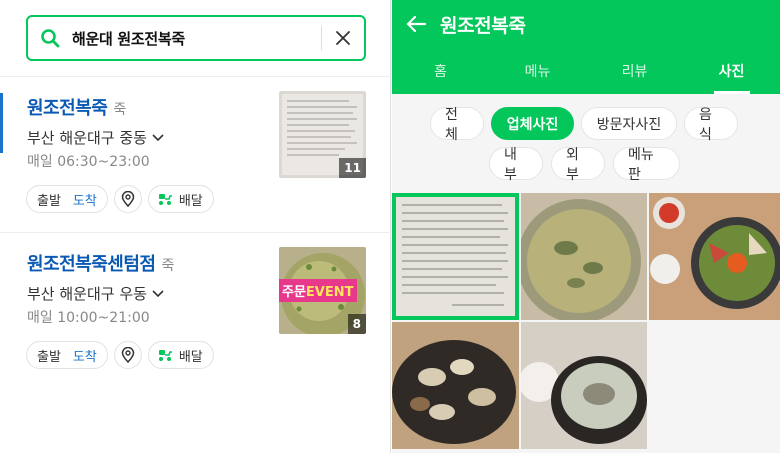  Describe the element at coordinates (516, 165) in the screenshot. I see `filter-chip-interior: 내부` at that location.